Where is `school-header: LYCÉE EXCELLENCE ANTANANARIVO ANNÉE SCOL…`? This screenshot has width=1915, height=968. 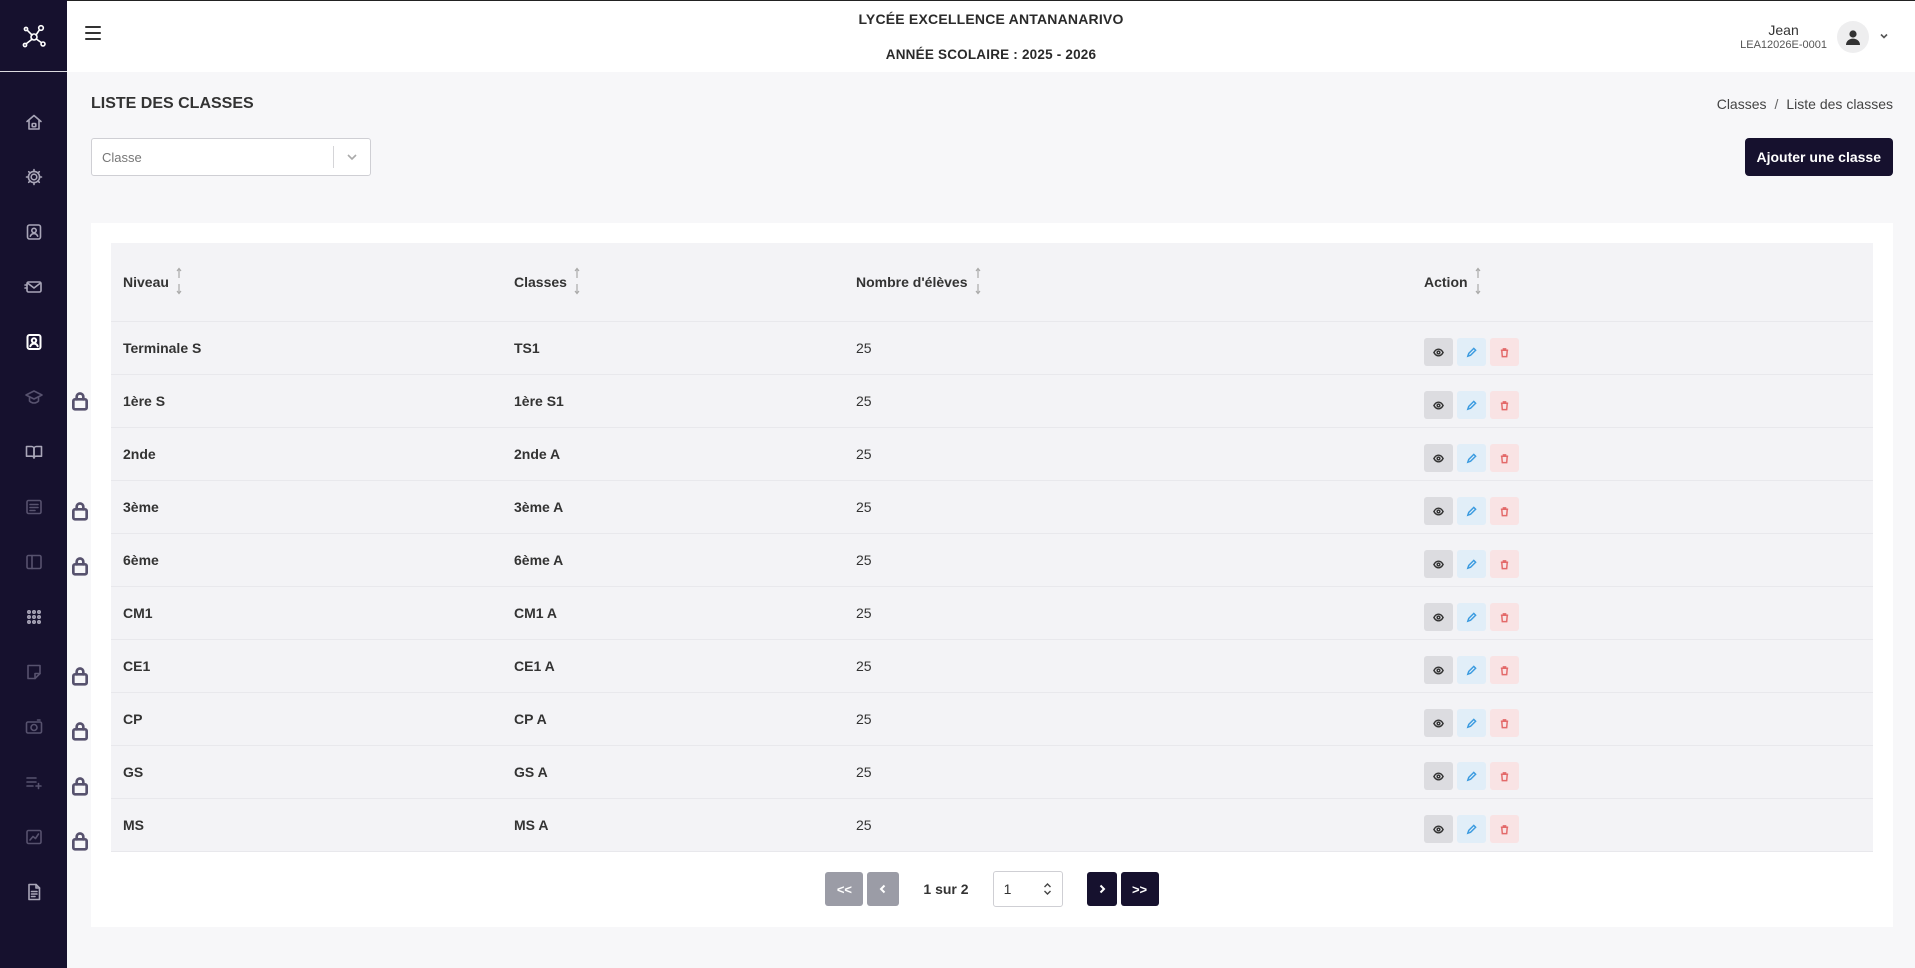
school-header: LYCÉE EXCELLENCE ANTANANARIVO ANNÉE SCOL… is located at coordinates (991, 36).